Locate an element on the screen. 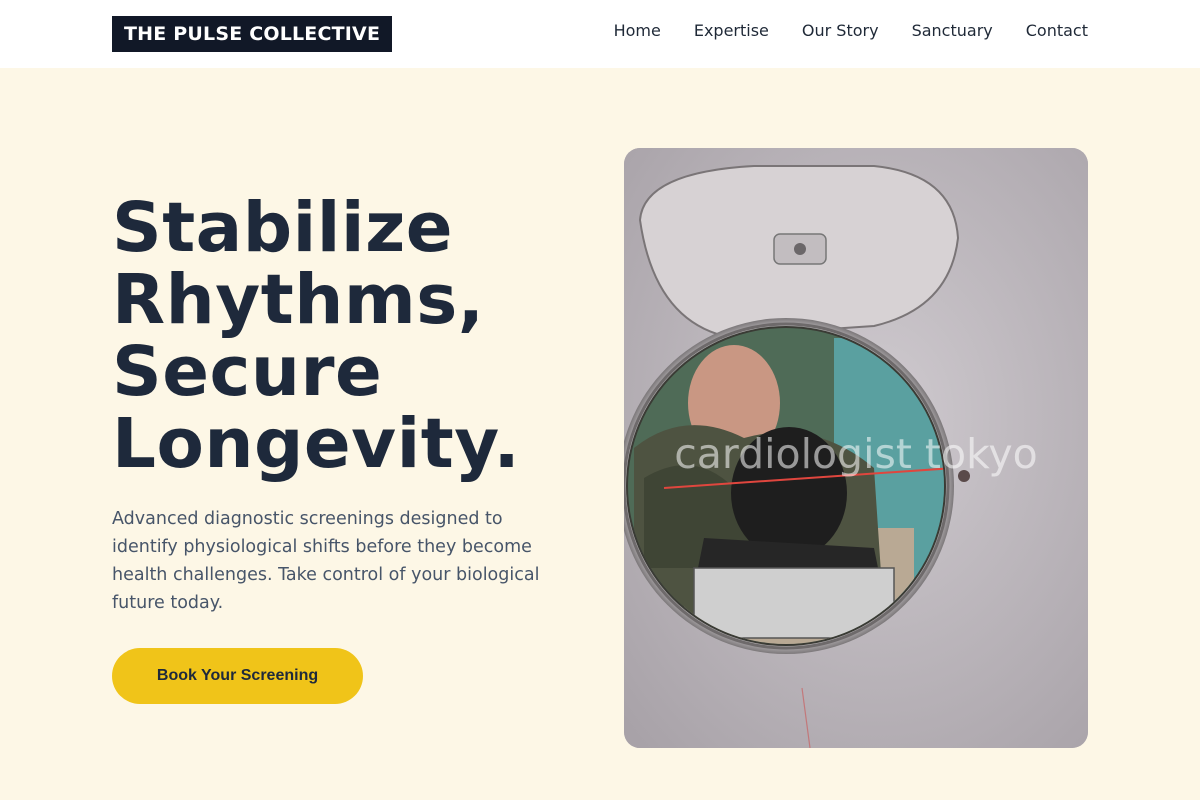 This screenshot has width=1200, height=800. hero-title-line: Secure is located at coordinates (247, 372).